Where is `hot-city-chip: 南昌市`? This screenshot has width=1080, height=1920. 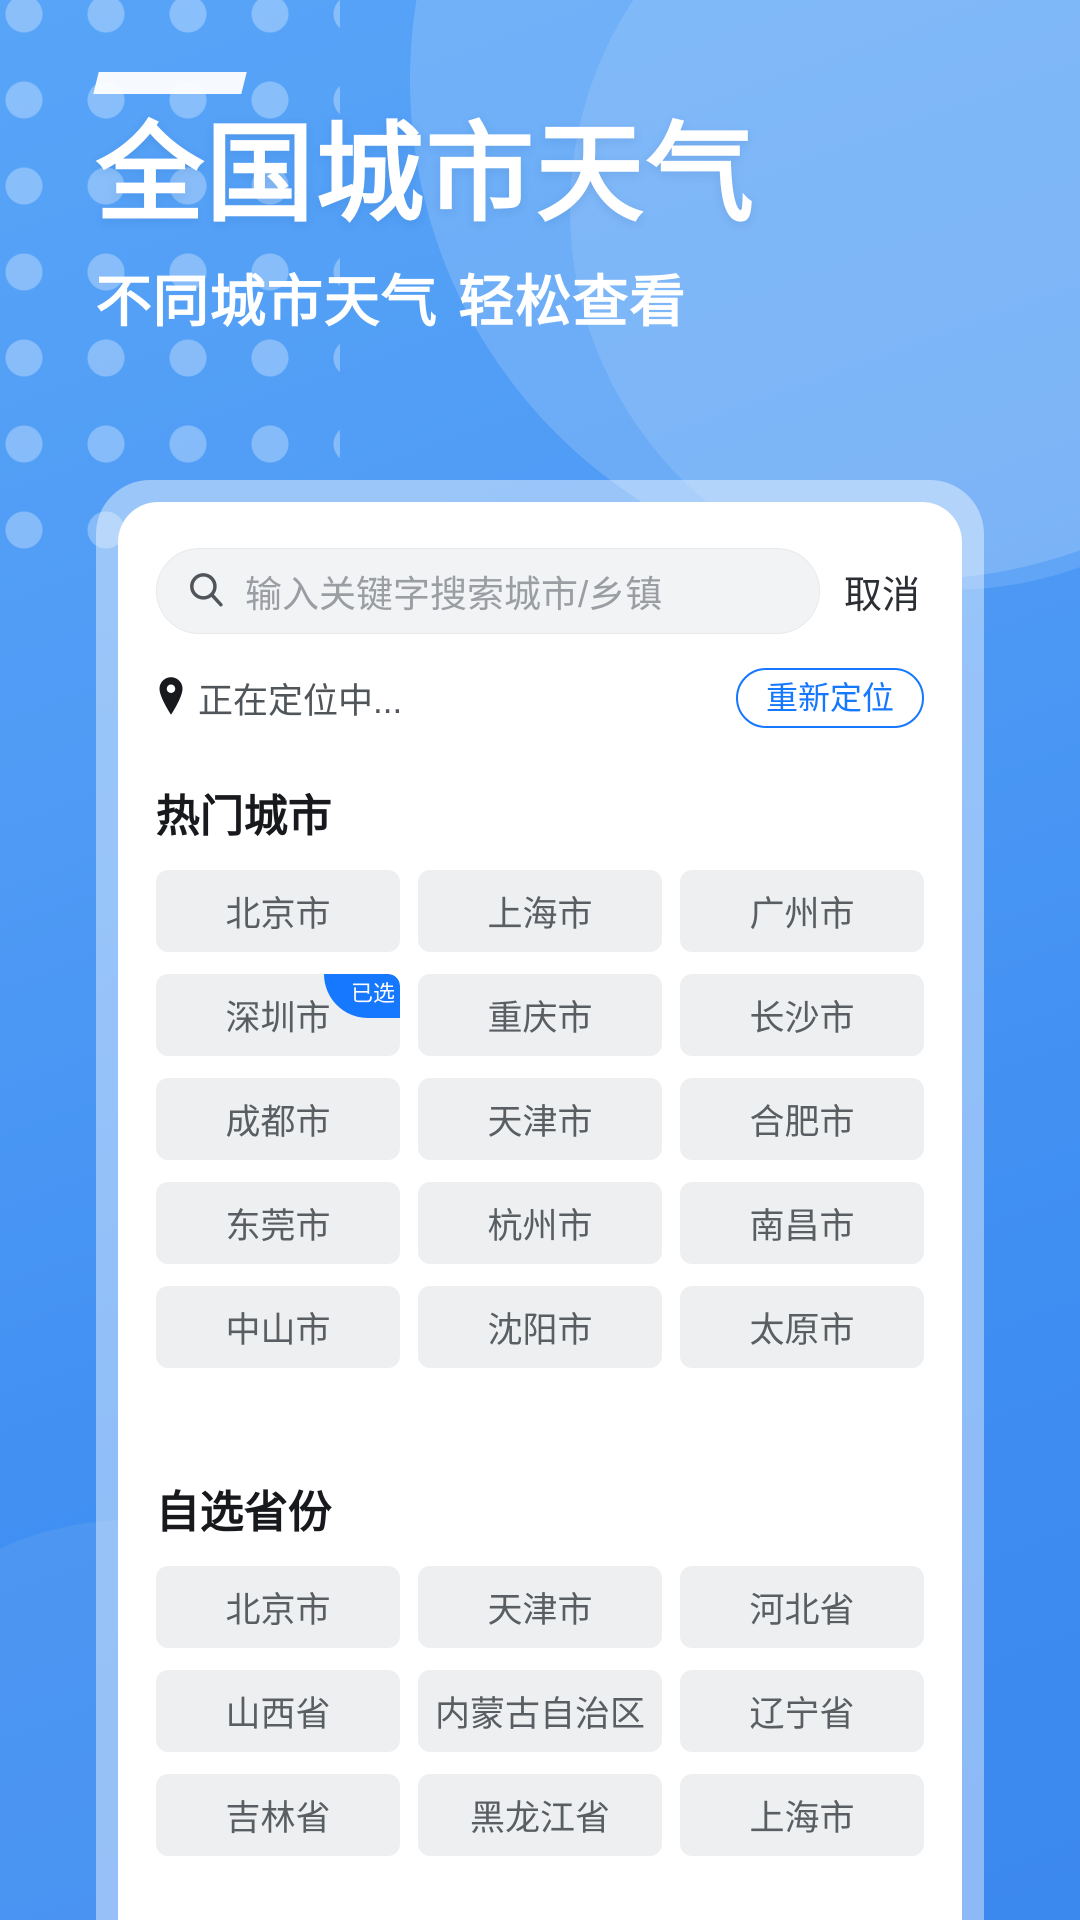
hot-city-chip: 南昌市 is located at coordinates (802, 1223).